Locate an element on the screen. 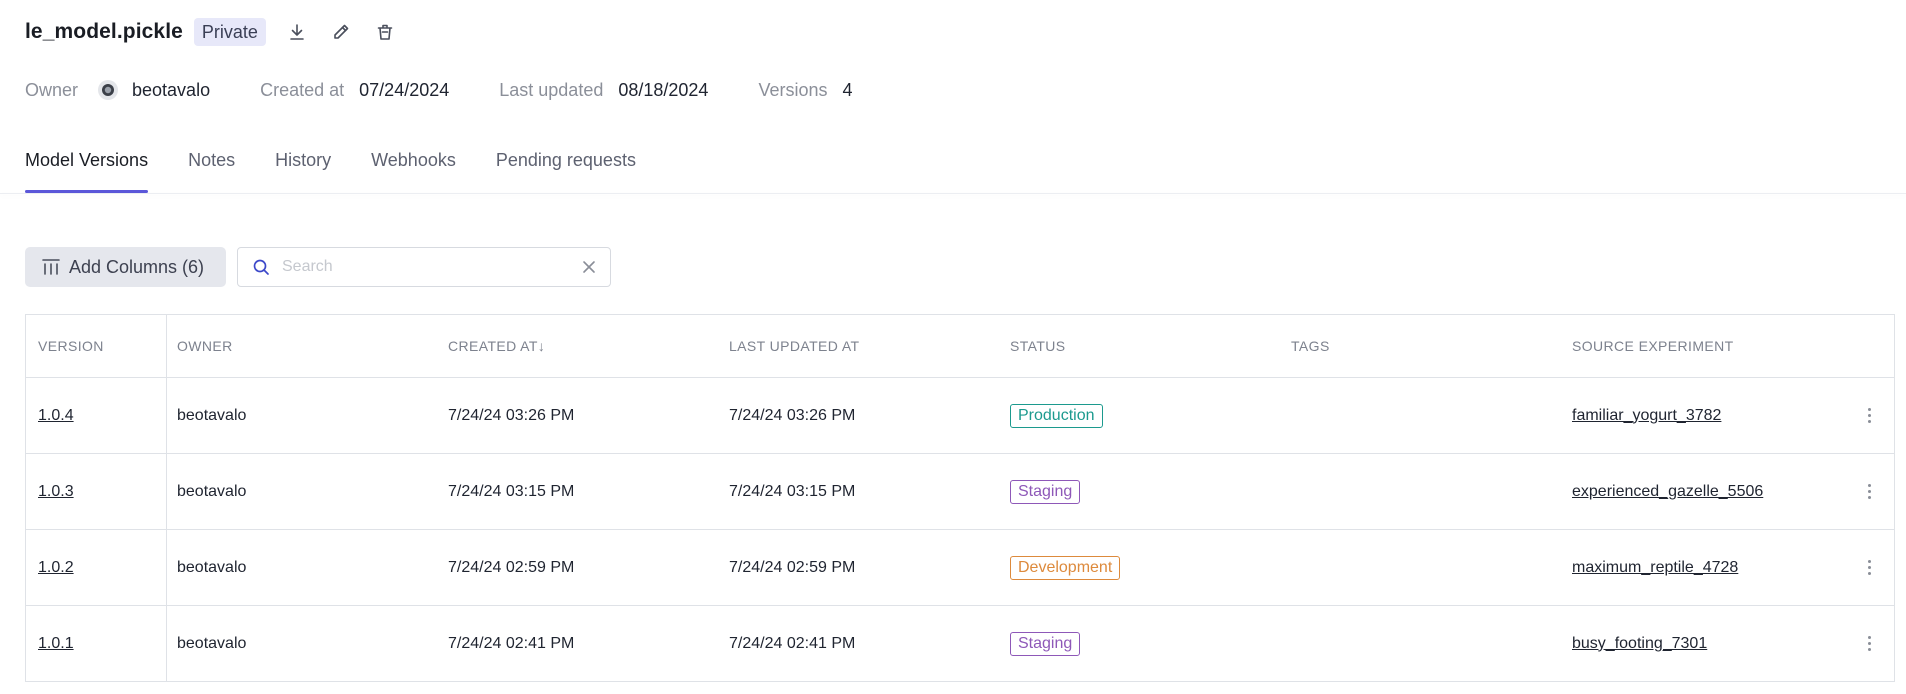  source-cell: maximum_reptile_4728 is located at coordinates (1708, 567).